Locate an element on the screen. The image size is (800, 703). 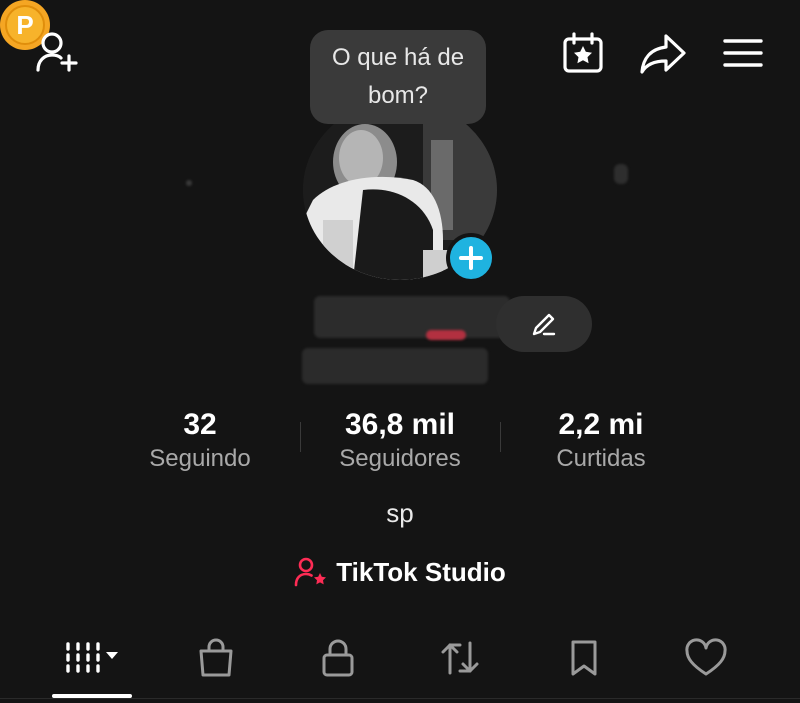
share-arrow-icon is located at coordinates (663, 54).